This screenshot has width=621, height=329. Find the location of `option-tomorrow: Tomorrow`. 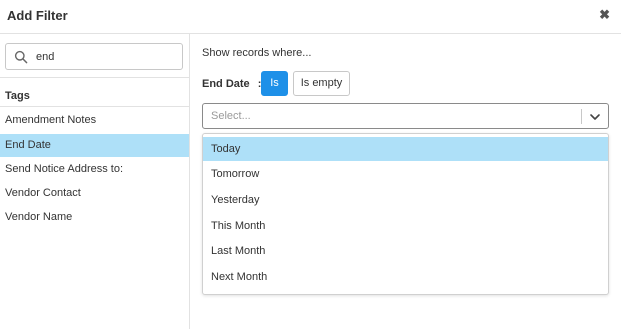

option-tomorrow: Tomorrow is located at coordinates (405, 174).